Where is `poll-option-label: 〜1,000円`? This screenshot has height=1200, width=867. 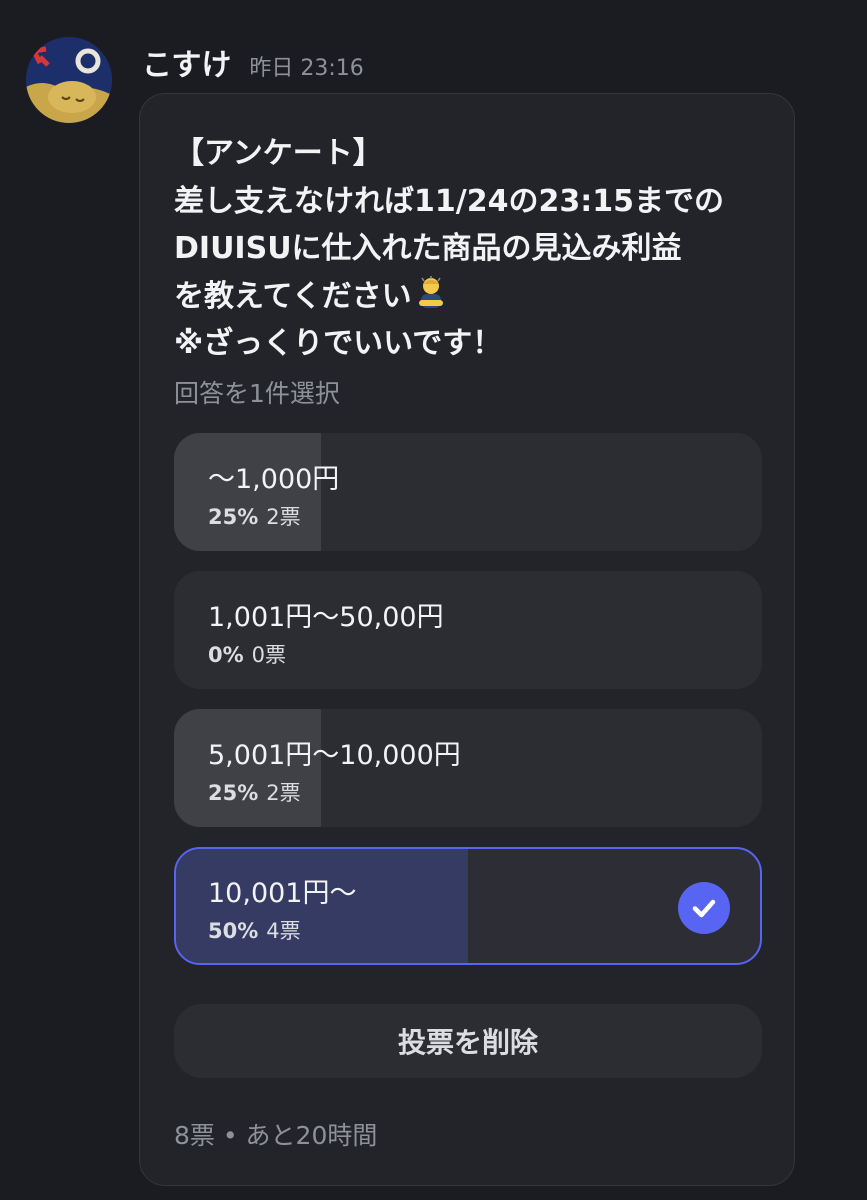 poll-option-label: 〜1,000円 is located at coordinates (274, 479).